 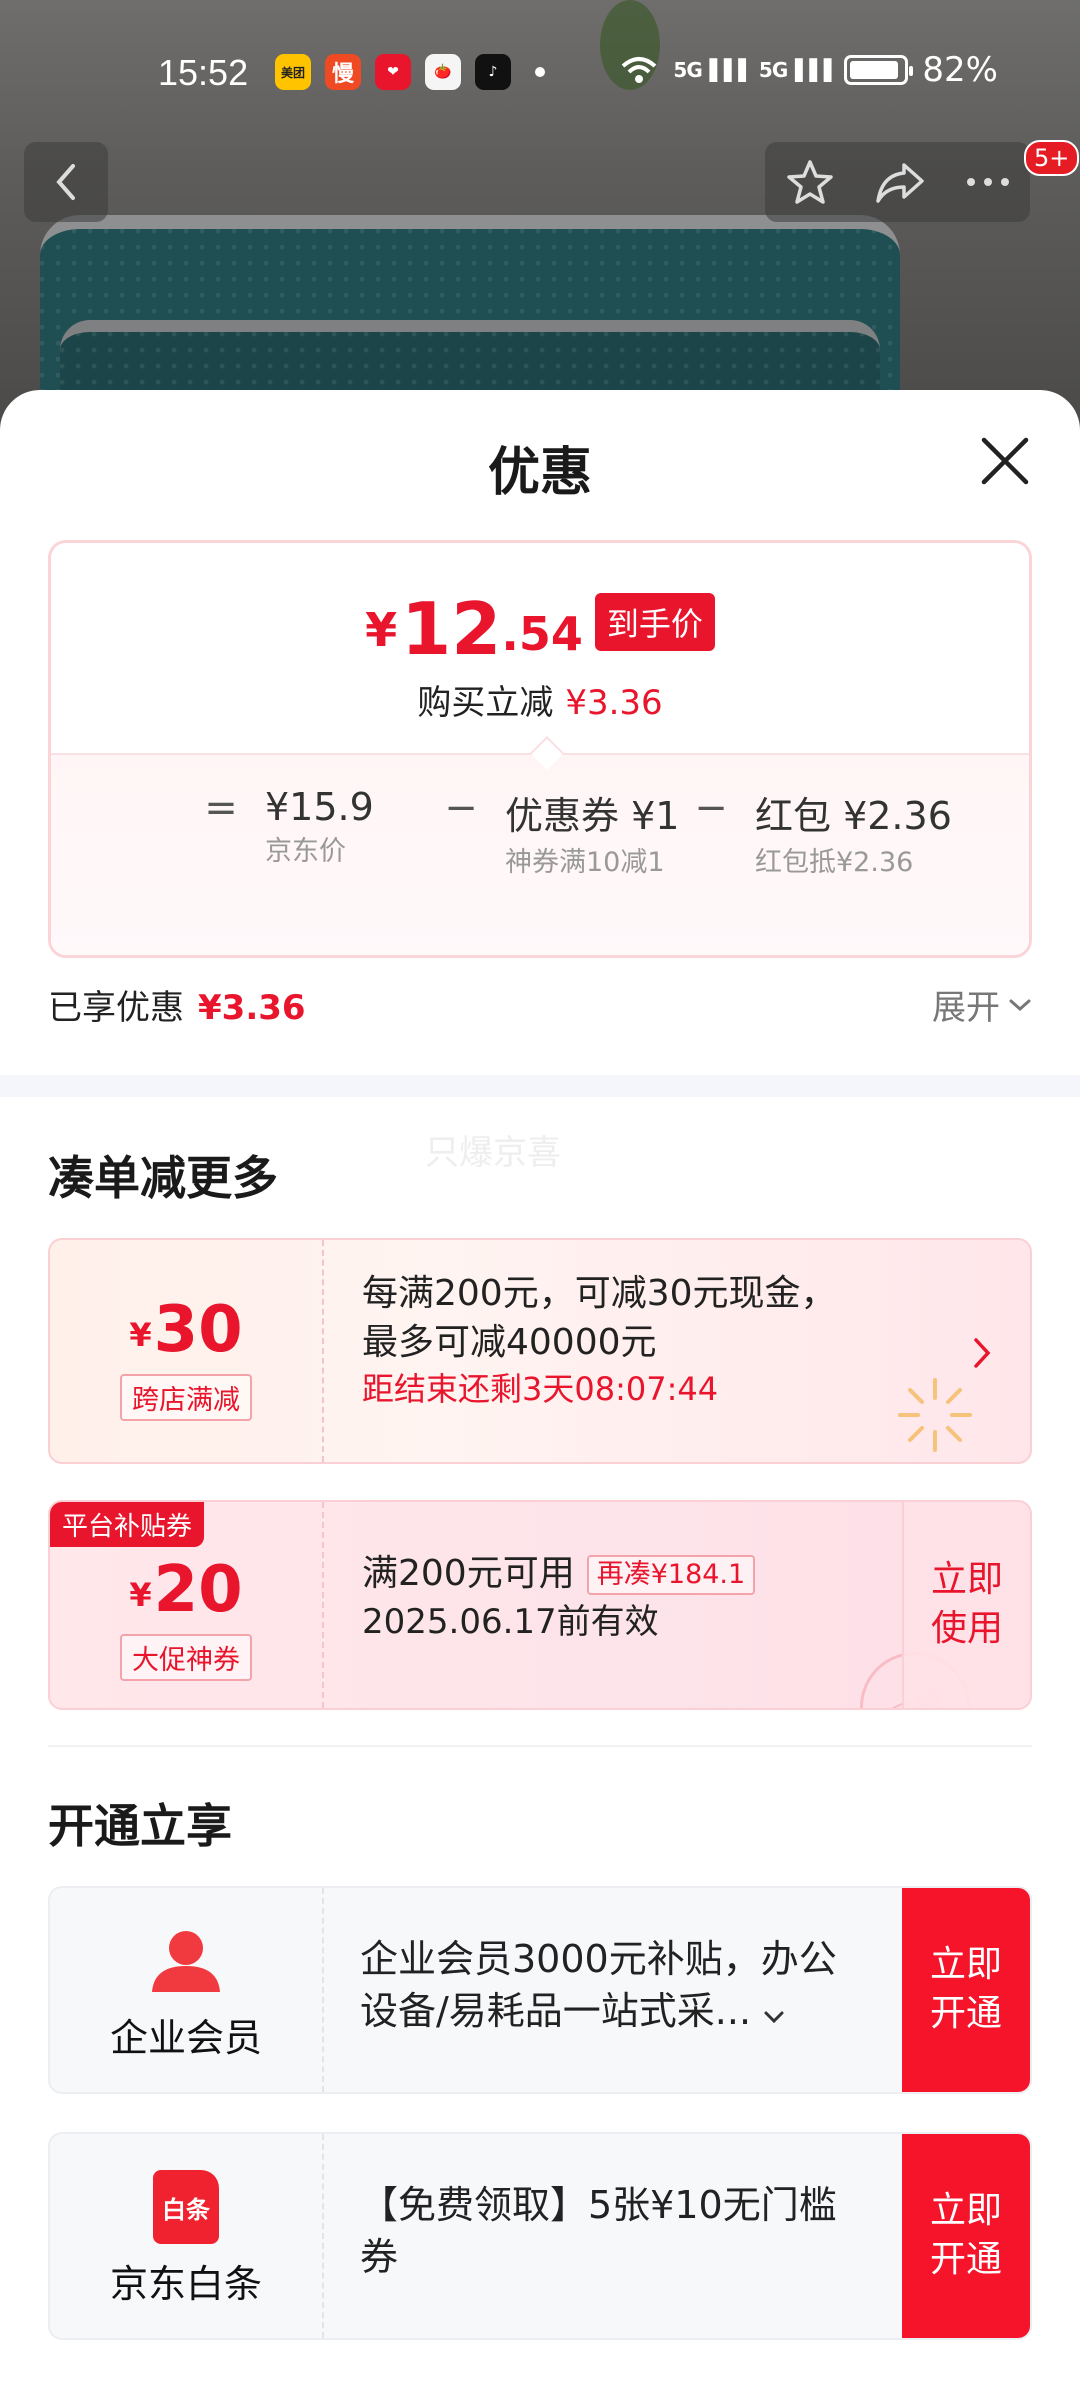 I want to click on notification-app-icons: 美团 慢 ❤ 🍅 ♪, so click(x=410, y=72).